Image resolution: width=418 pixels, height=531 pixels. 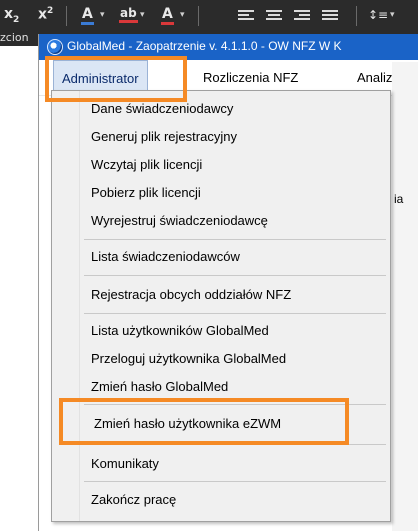 I want to click on background-panel, so click(x=405, y=296).